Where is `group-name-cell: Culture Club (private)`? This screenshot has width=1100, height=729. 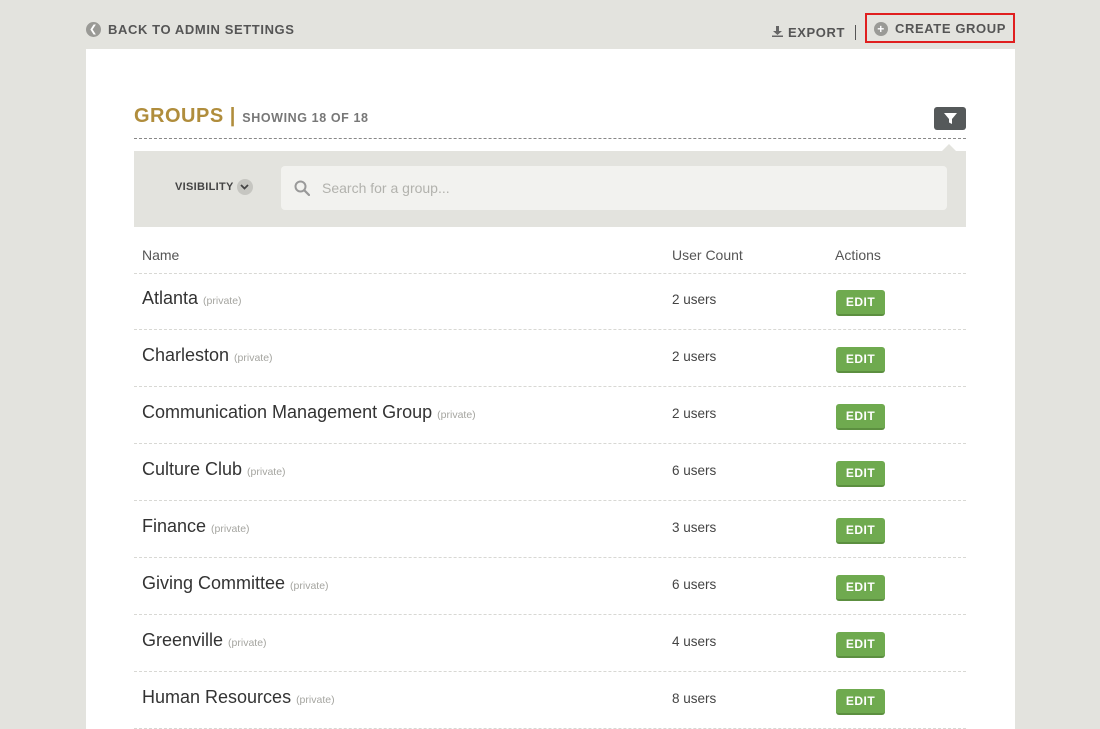
group-name-cell: Culture Club (private) is located at coordinates (214, 469).